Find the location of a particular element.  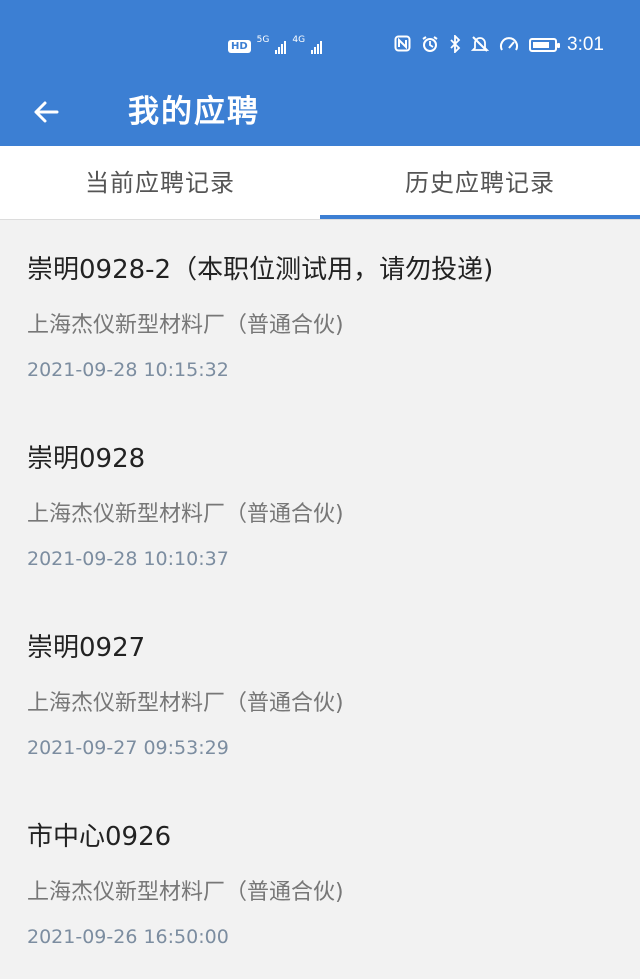

status-bar: HD 5G 4G 3:01 is located at coordinates (320, 45).